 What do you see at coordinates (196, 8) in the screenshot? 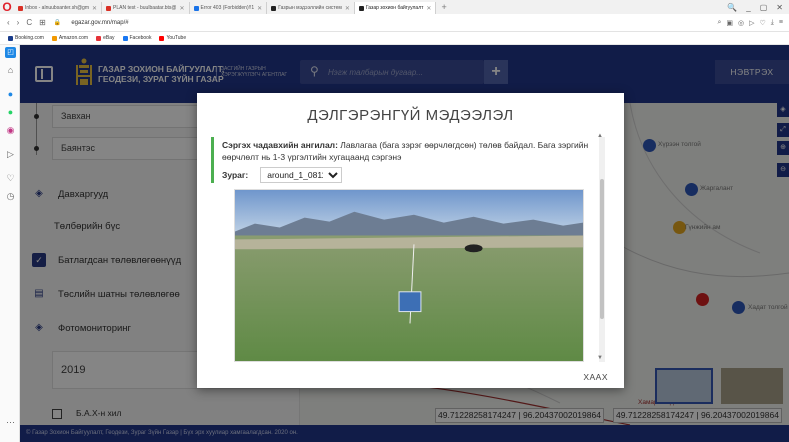
I see `drive-icon` at bounding box center [196, 8].